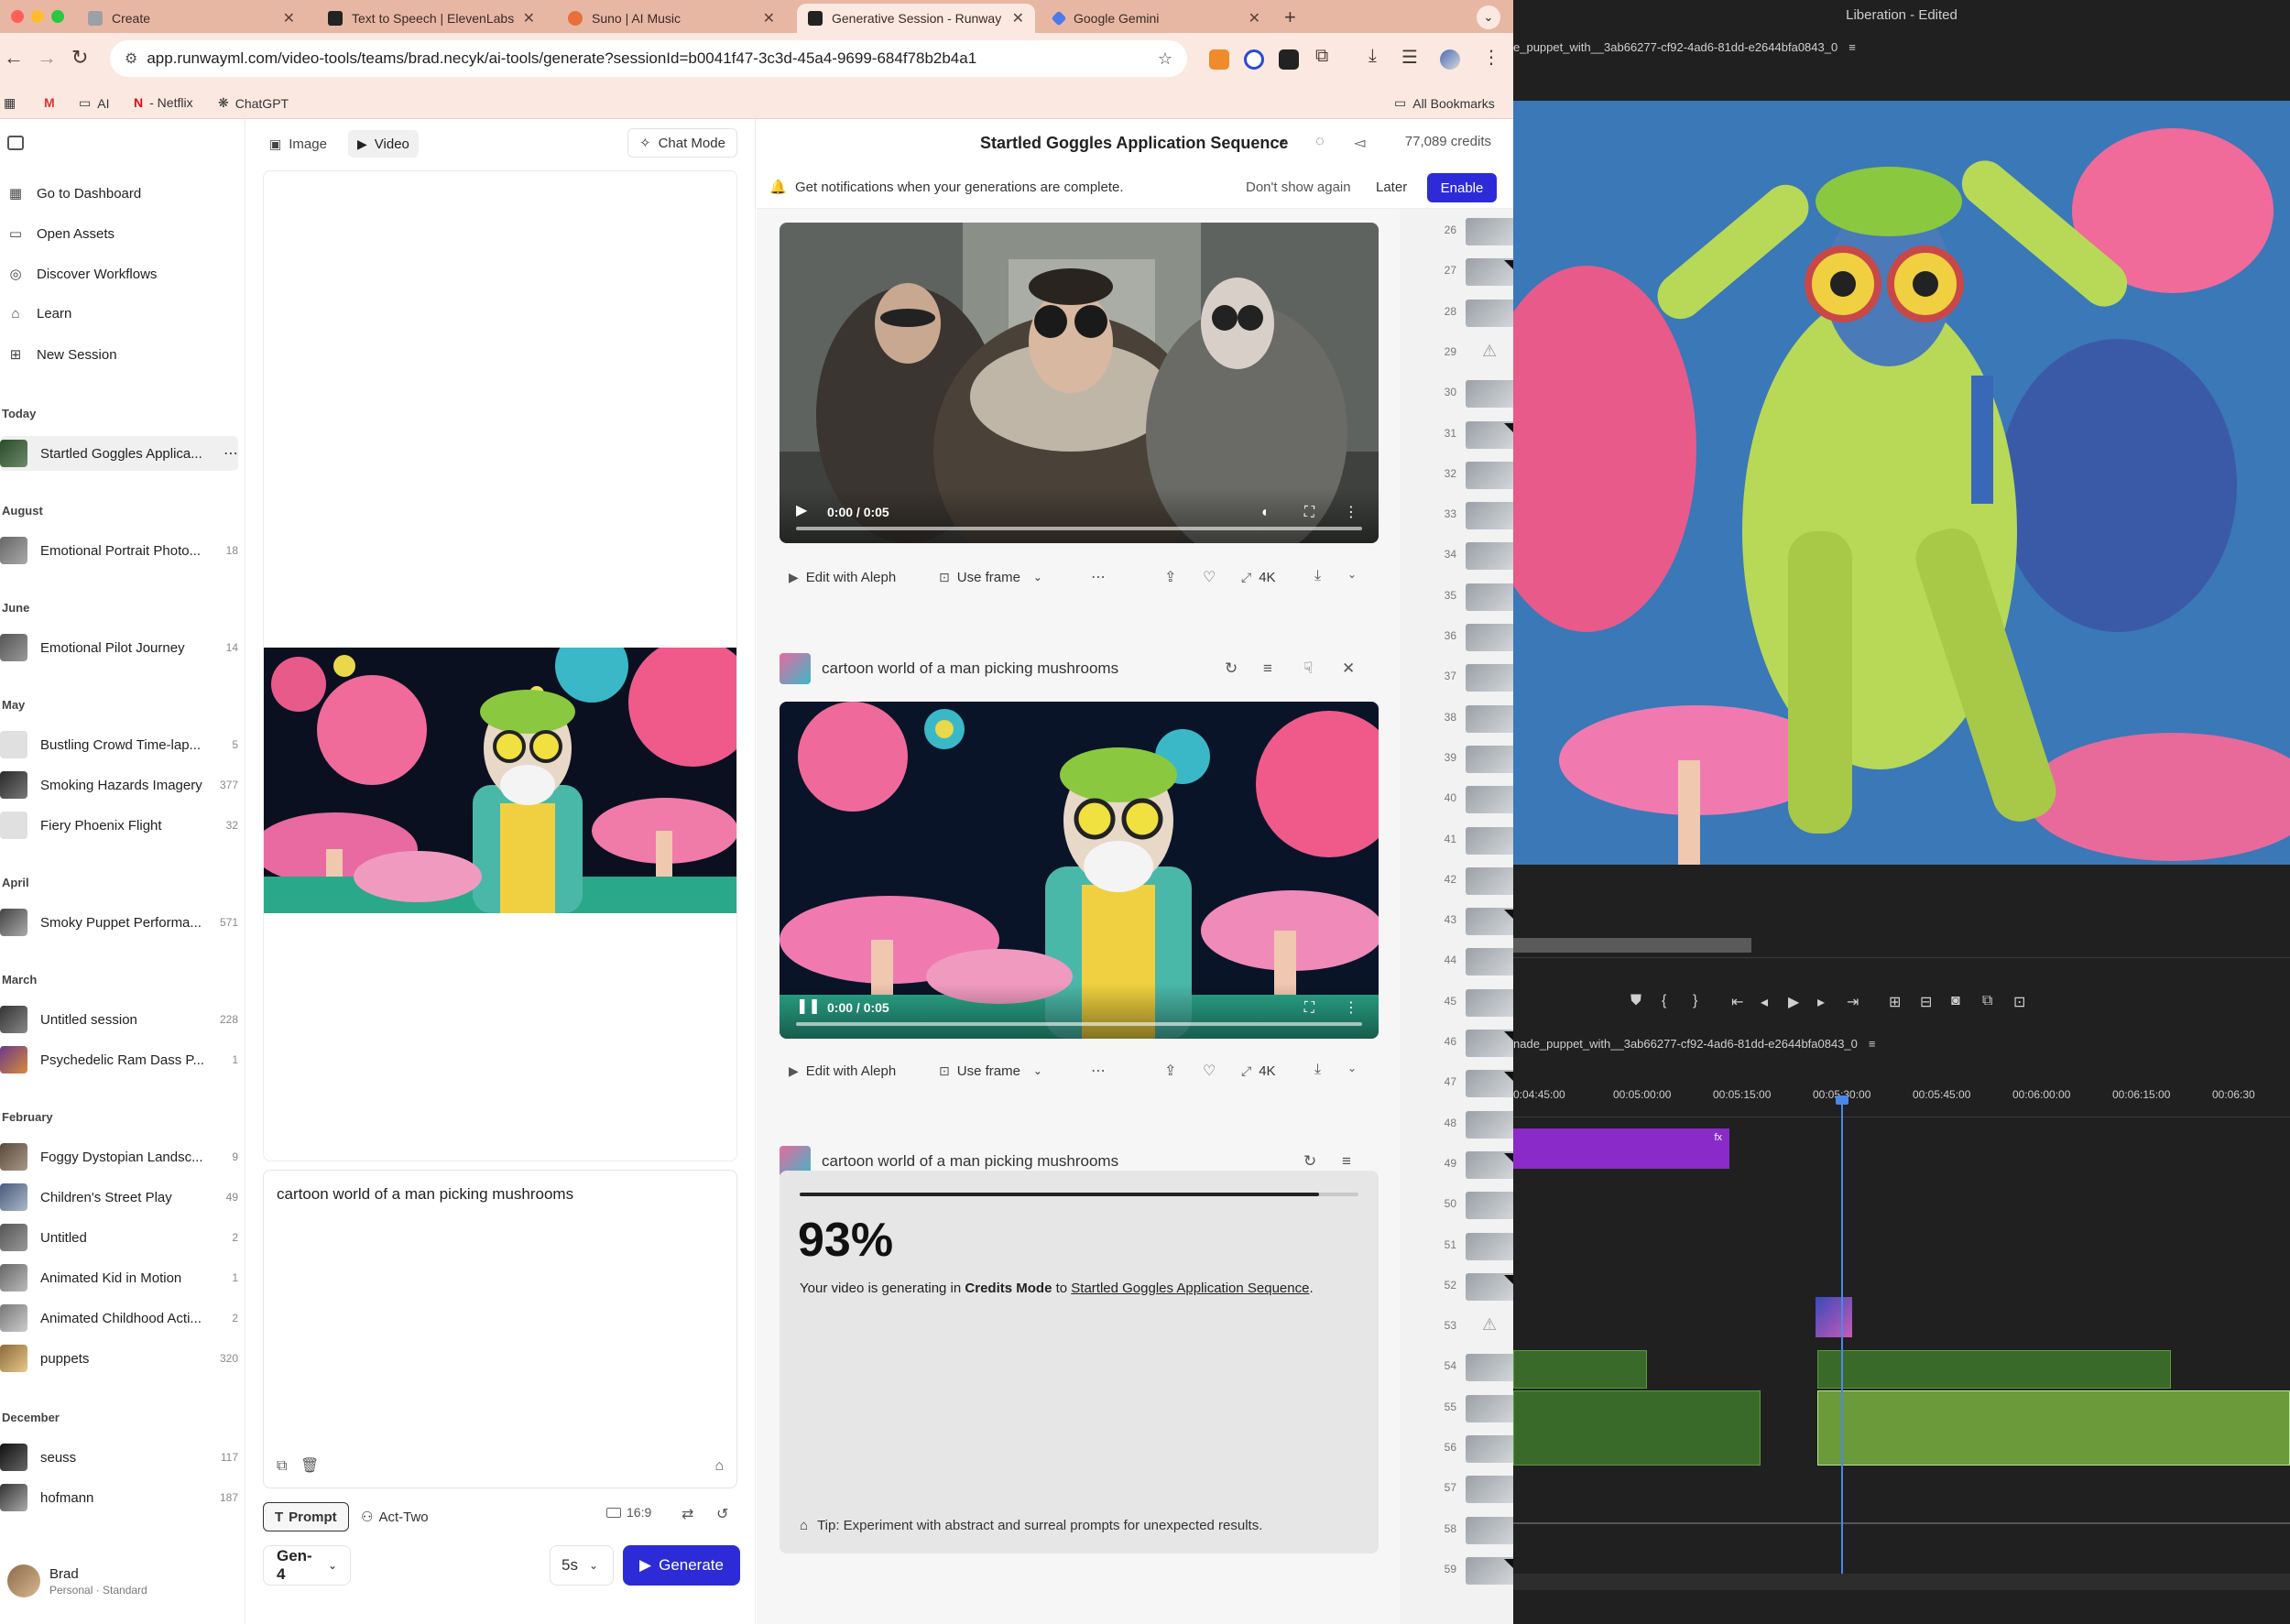 This screenshot has height=1624, width=2290. I want to click on rail-item: 47, so click(1457, 1083).